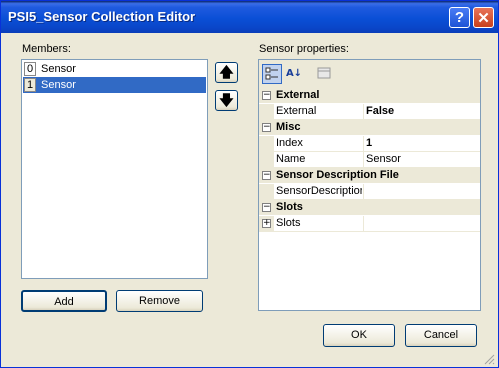  I want to click on property-value: 1, so click(369, 143).